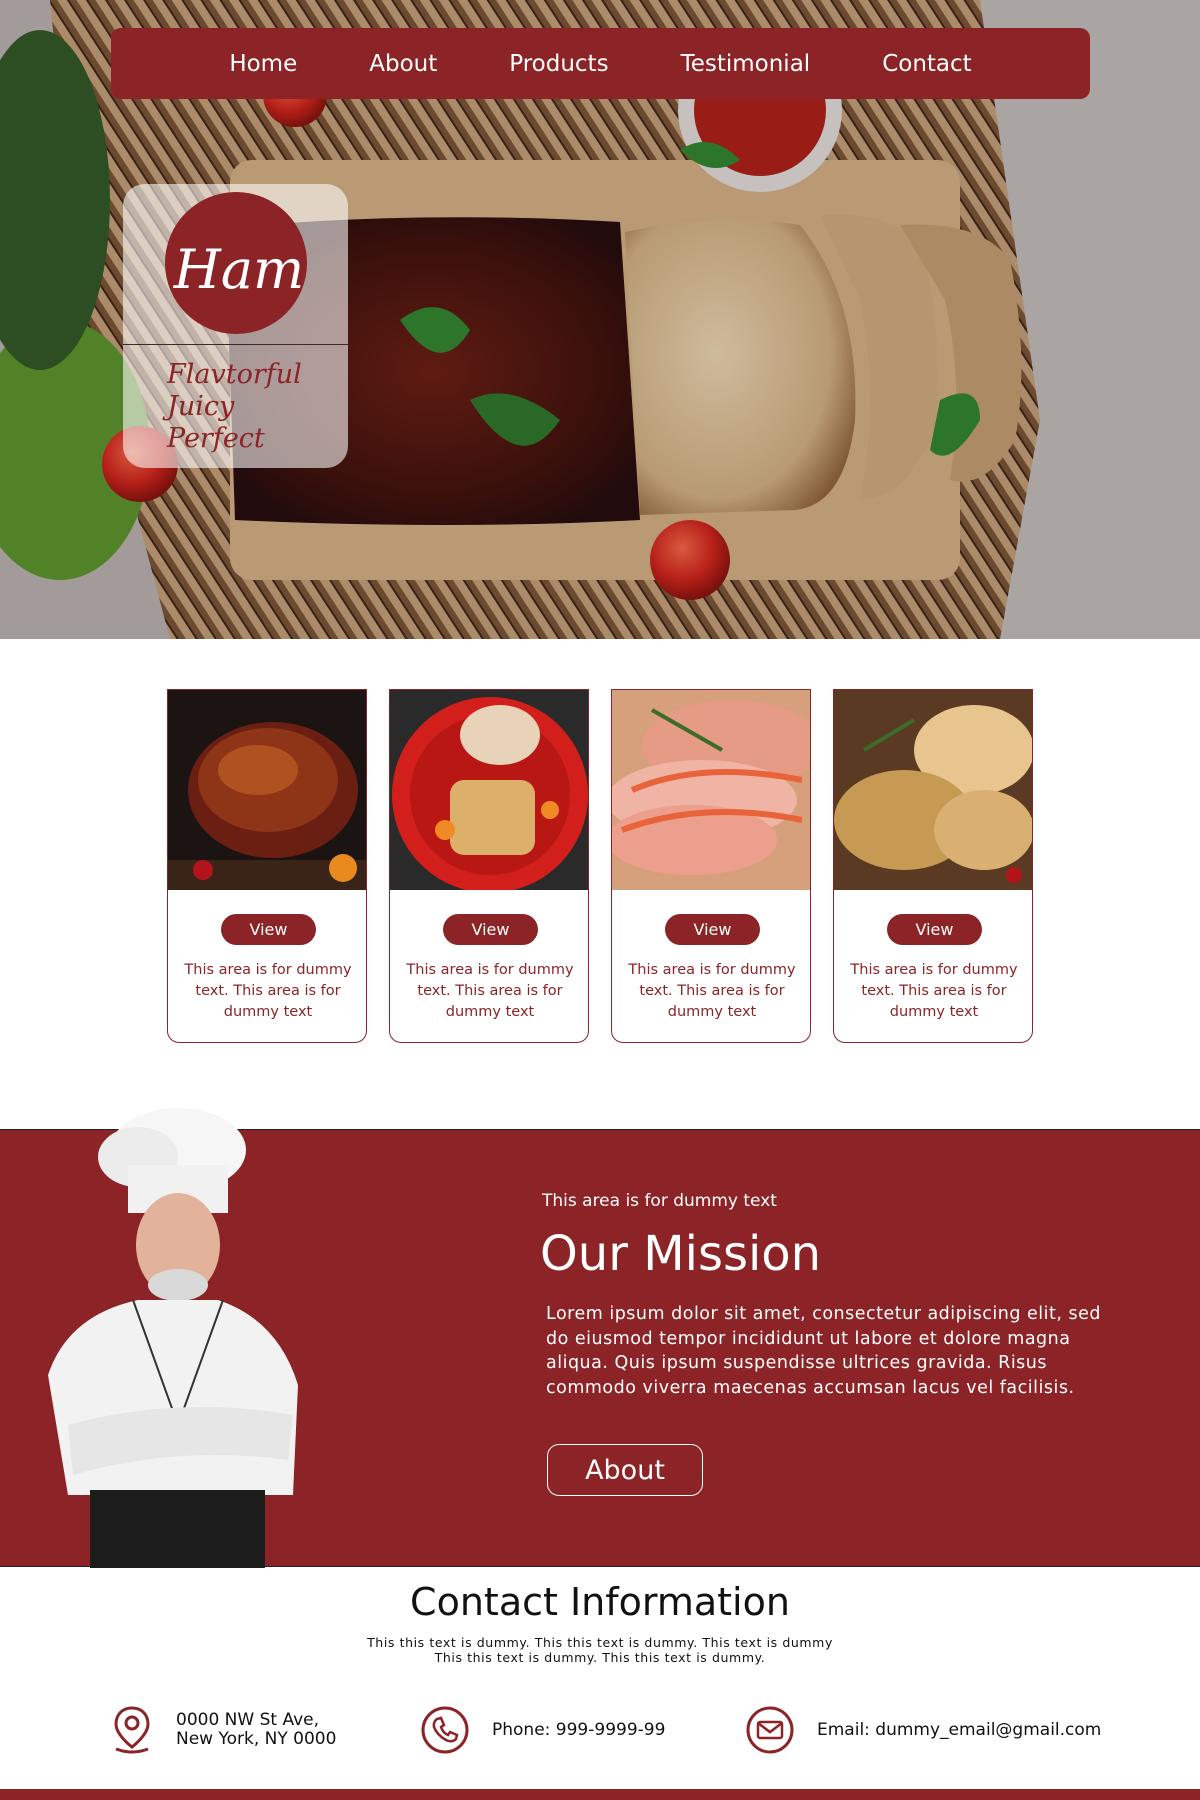  I want to click on nav-testimonial-link: Testimonial, so click(746, 64).